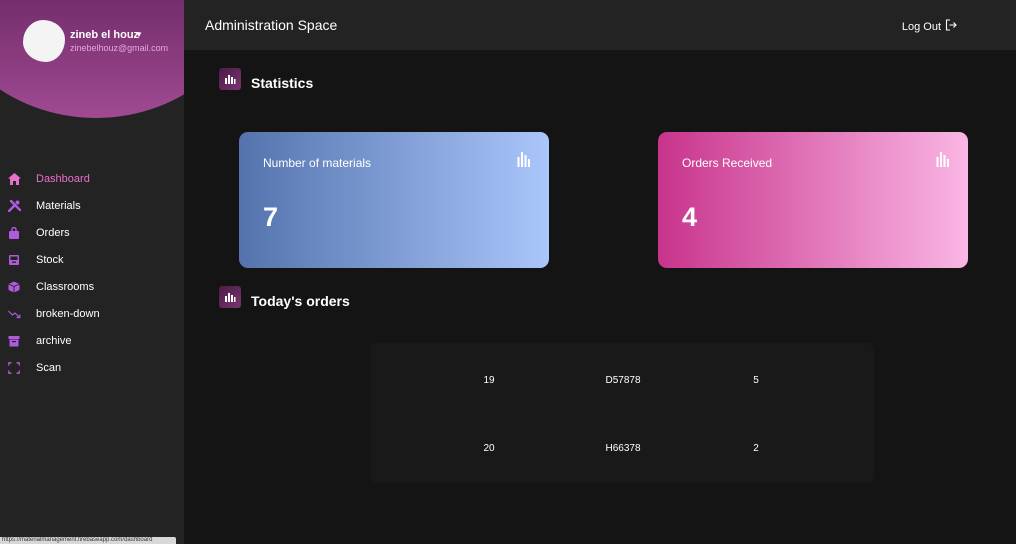 Image resolution: width=1016 pixels, height=544 pixels. What do you see at coordinates (92, 178) in the screenshot?
I see `sidebar-item-dashboard: Dashboard` at bounding box center [92, 178].